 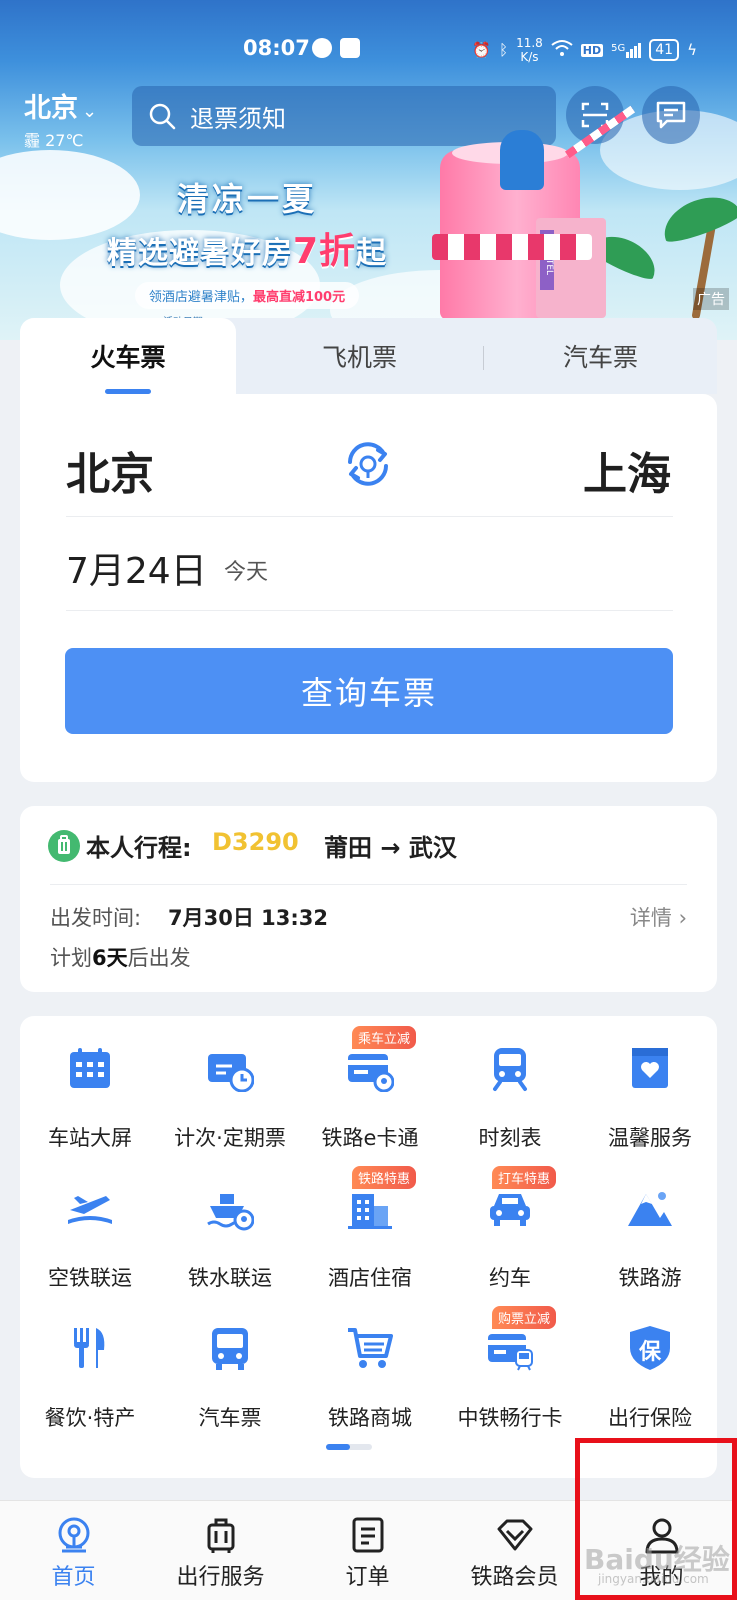 I want to click on chevron-down-icon: ⌄, so click(x=90, y=111).